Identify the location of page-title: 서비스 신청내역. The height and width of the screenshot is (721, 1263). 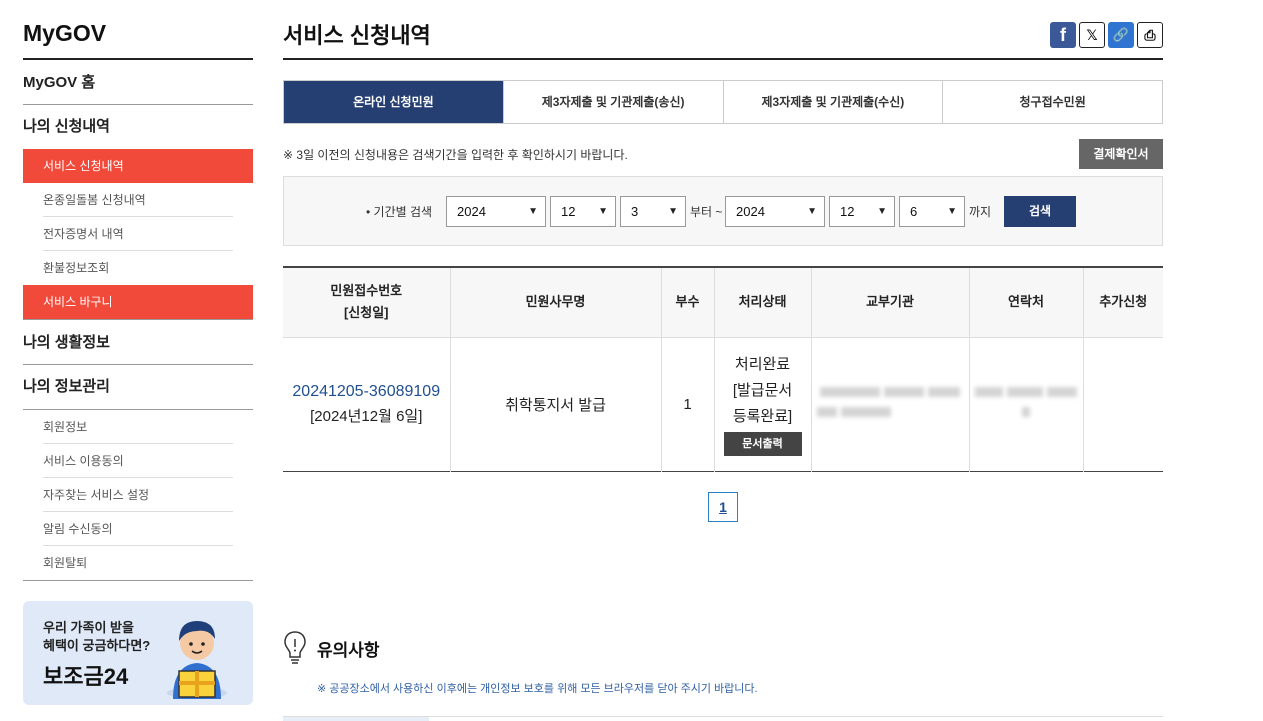
(723, 30).